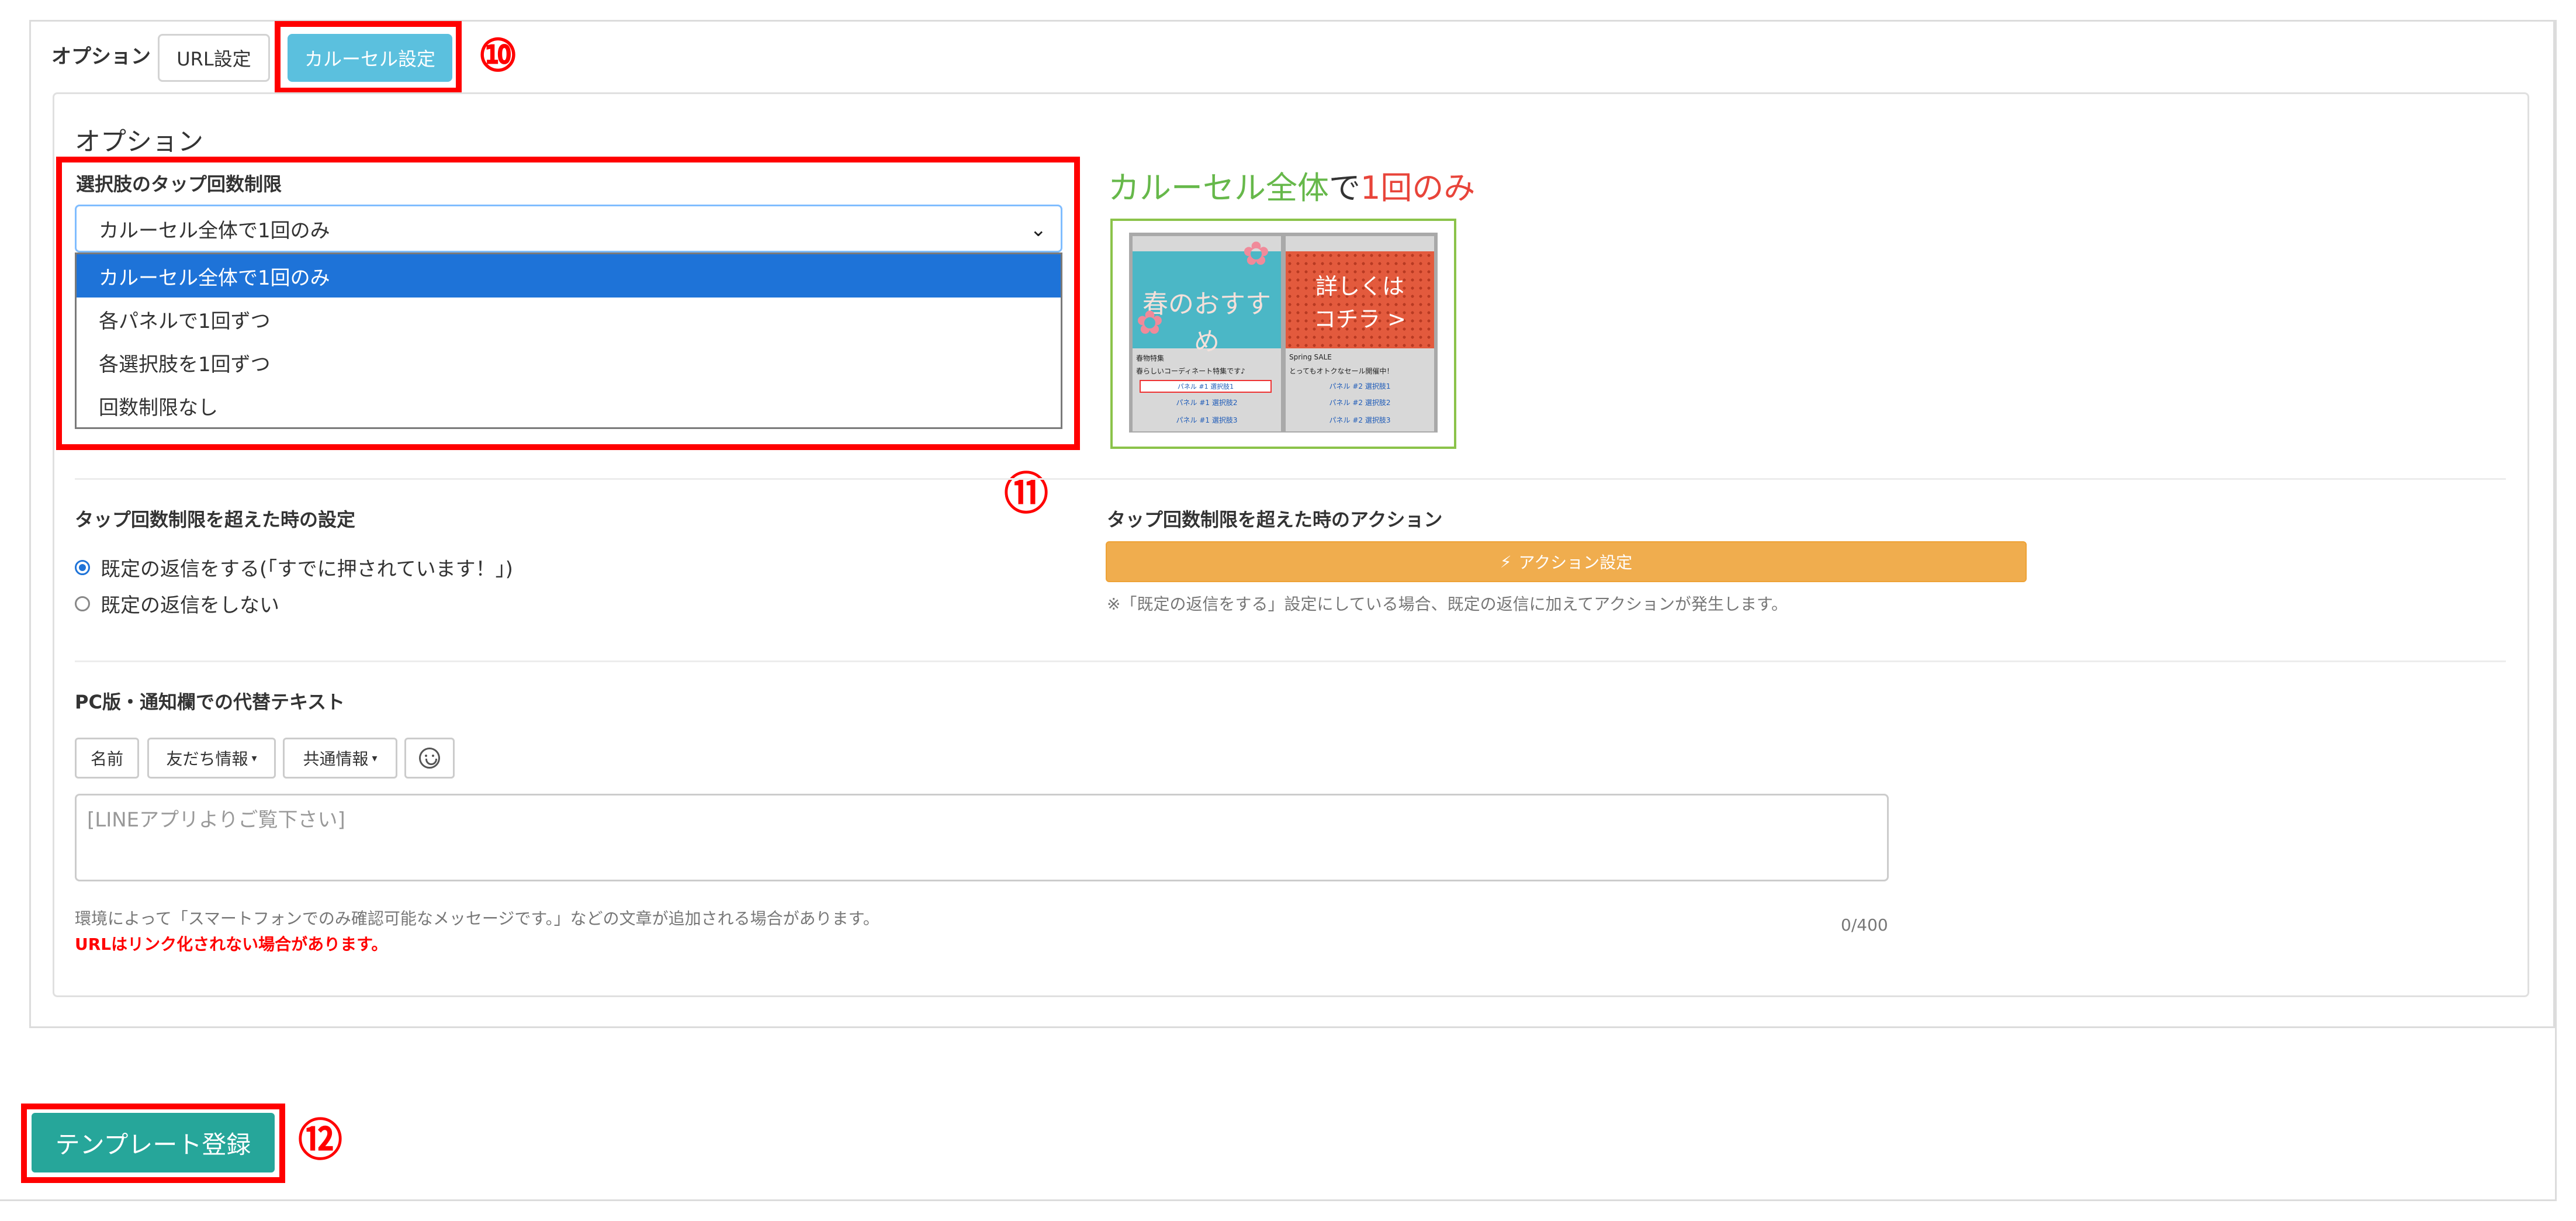 This screenshot has width=2576, height=1221. Describe the element at coordinates (1341, 371) in the screenshot. I see `preview-panel-2-desc: とってもオトクなセール開催中！` at that location.